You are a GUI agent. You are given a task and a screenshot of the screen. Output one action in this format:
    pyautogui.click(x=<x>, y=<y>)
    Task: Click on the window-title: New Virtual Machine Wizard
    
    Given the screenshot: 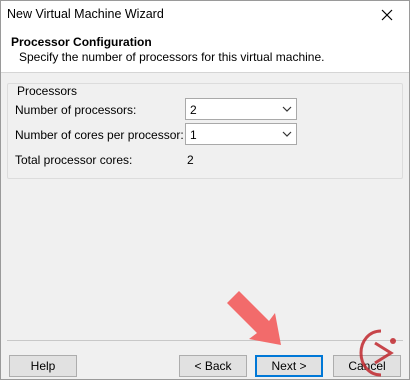 What is the action you would take?
    pyautogui.click(x=85, y=14)
    